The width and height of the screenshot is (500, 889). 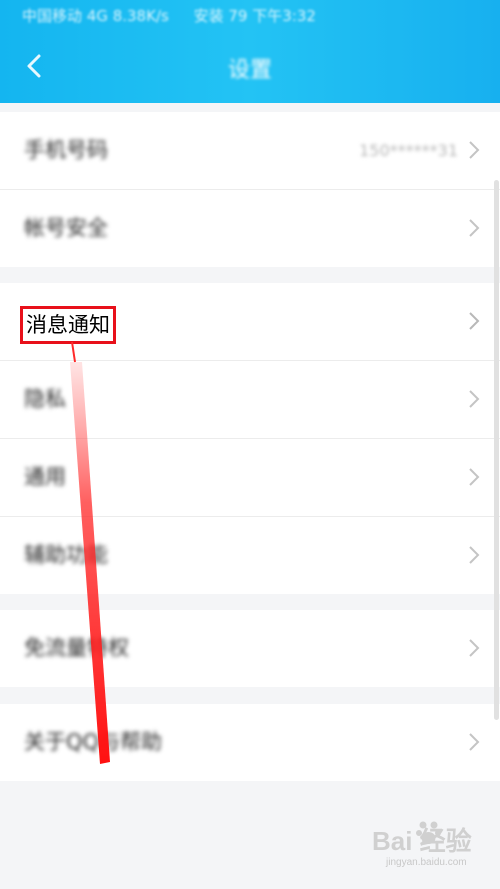 What do you see at coordinates (249, 70) in the screenshot?
I see `page-title: 设置` at bounding box center [249, 70].